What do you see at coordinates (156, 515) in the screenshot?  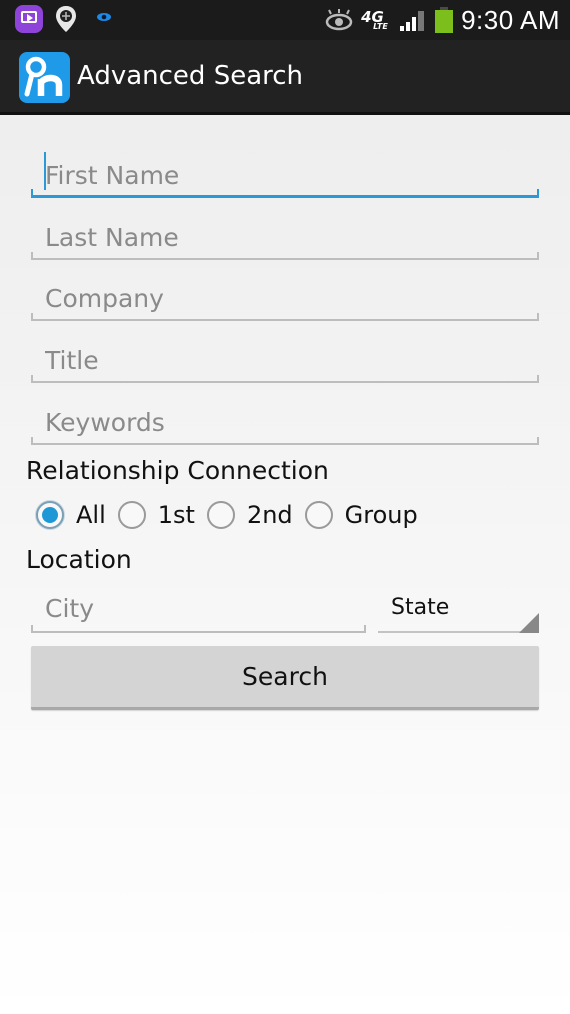 I see `radio-1st: 1st` at bounding box center [156, 515].